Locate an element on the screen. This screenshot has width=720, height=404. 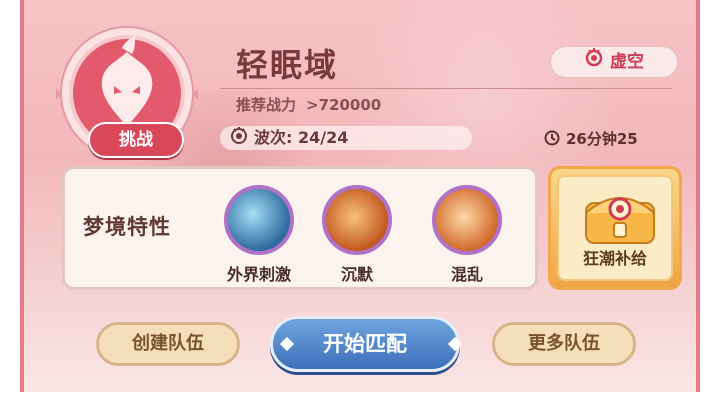
treasure-chest-icon is located at coordinates (620, 220).